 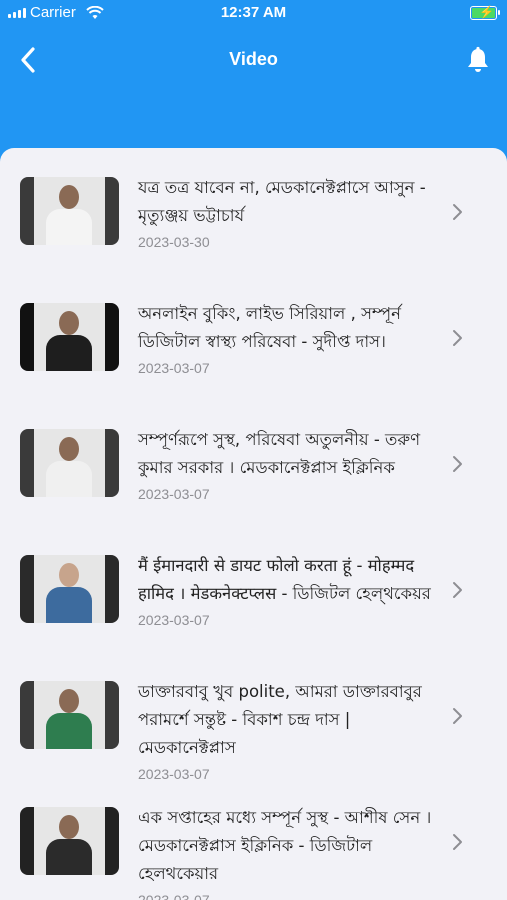 I want to click on notifications-button, so click(x=478, y=60).